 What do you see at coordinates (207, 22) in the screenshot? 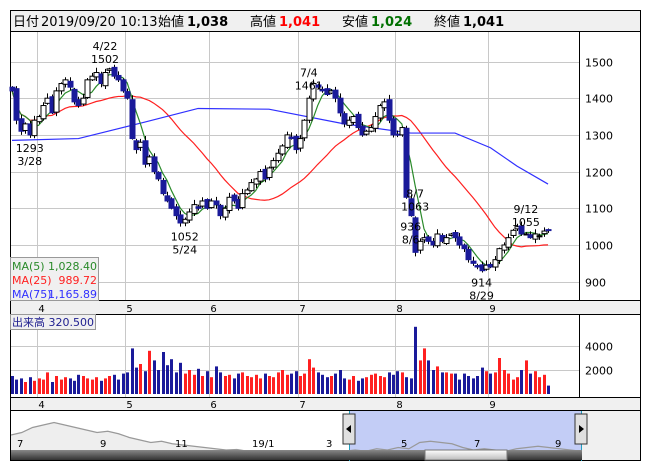
I see `open-value: 1,038` at bounding box center [207, 22].